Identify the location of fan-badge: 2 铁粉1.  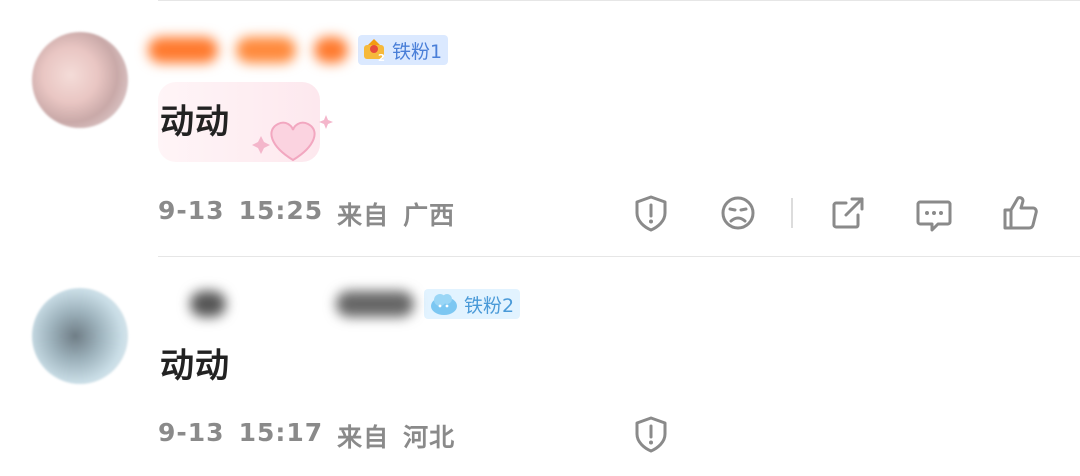
(403, 50).